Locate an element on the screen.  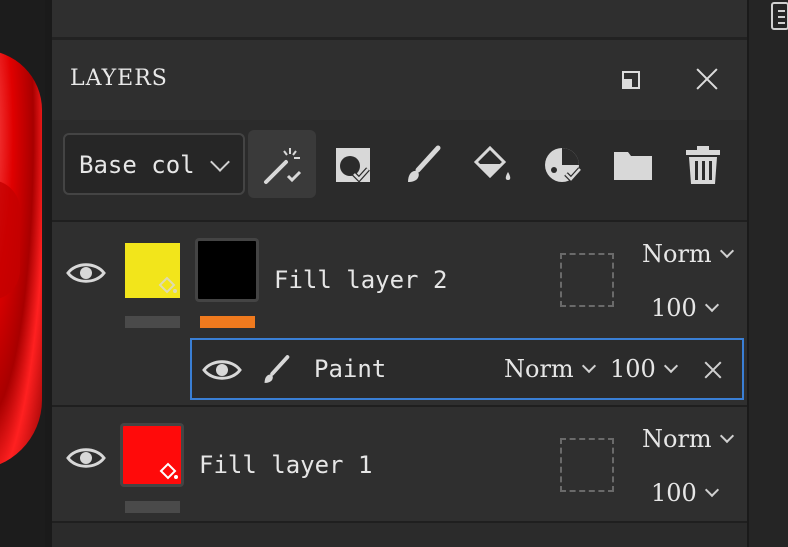
upper-panel-edge is located at coordinates (399, 20).